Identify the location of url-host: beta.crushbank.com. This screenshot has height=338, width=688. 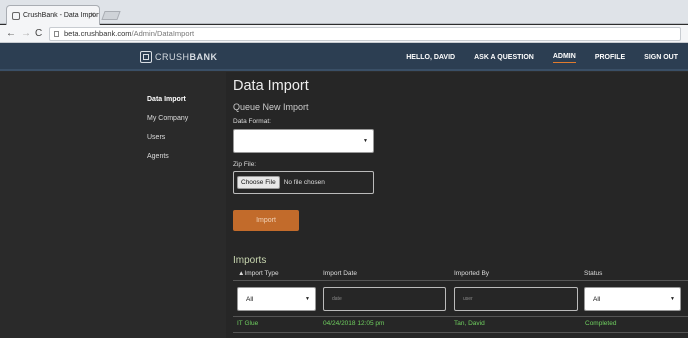
(98, 33).